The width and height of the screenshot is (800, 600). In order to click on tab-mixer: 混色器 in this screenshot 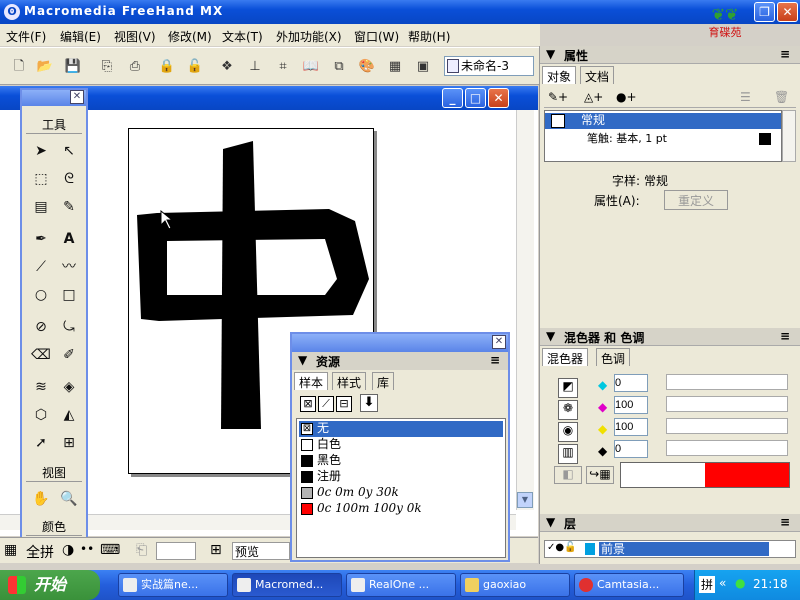, I will do `click(565, 357)`.